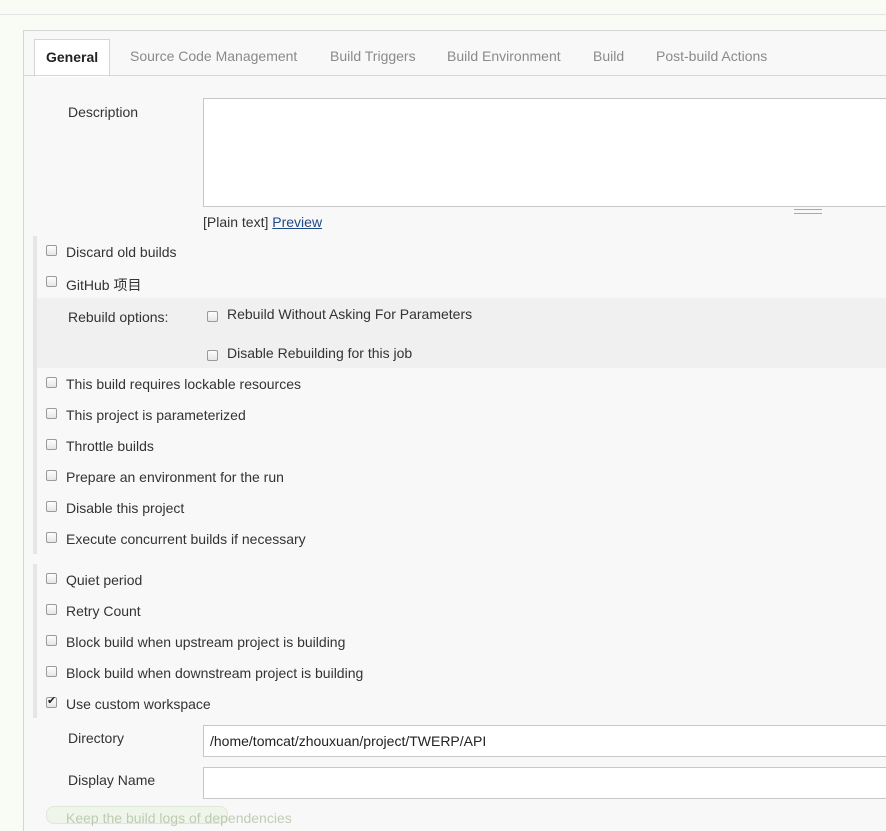 The width and height of the screenshot is (886, 831). Describe the element at coordinates (297, 222) in the screenshot. I see `preview-link: Preview` at that location.